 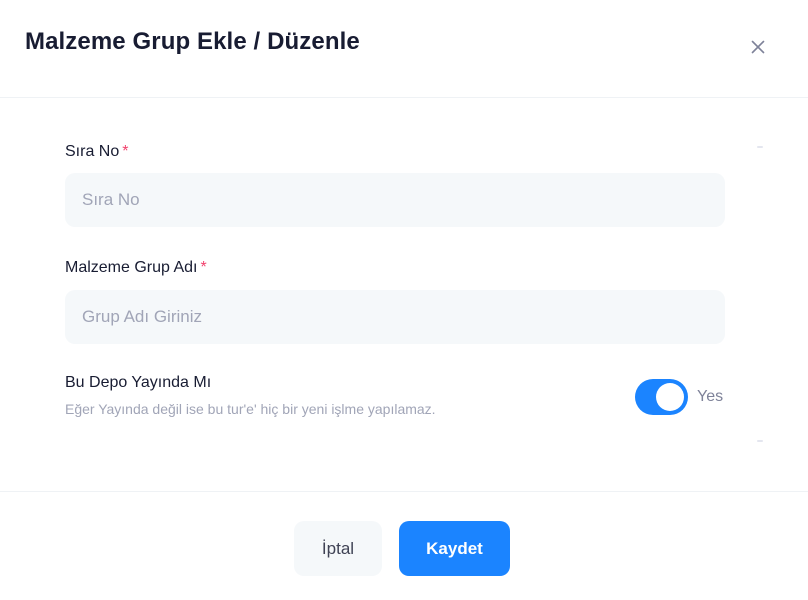 What do you see at coordinates (138, 382) in the screenshot?
I see `yayinda-title: Bu Depo Yayında Mı` at bounding box center [138, 382].